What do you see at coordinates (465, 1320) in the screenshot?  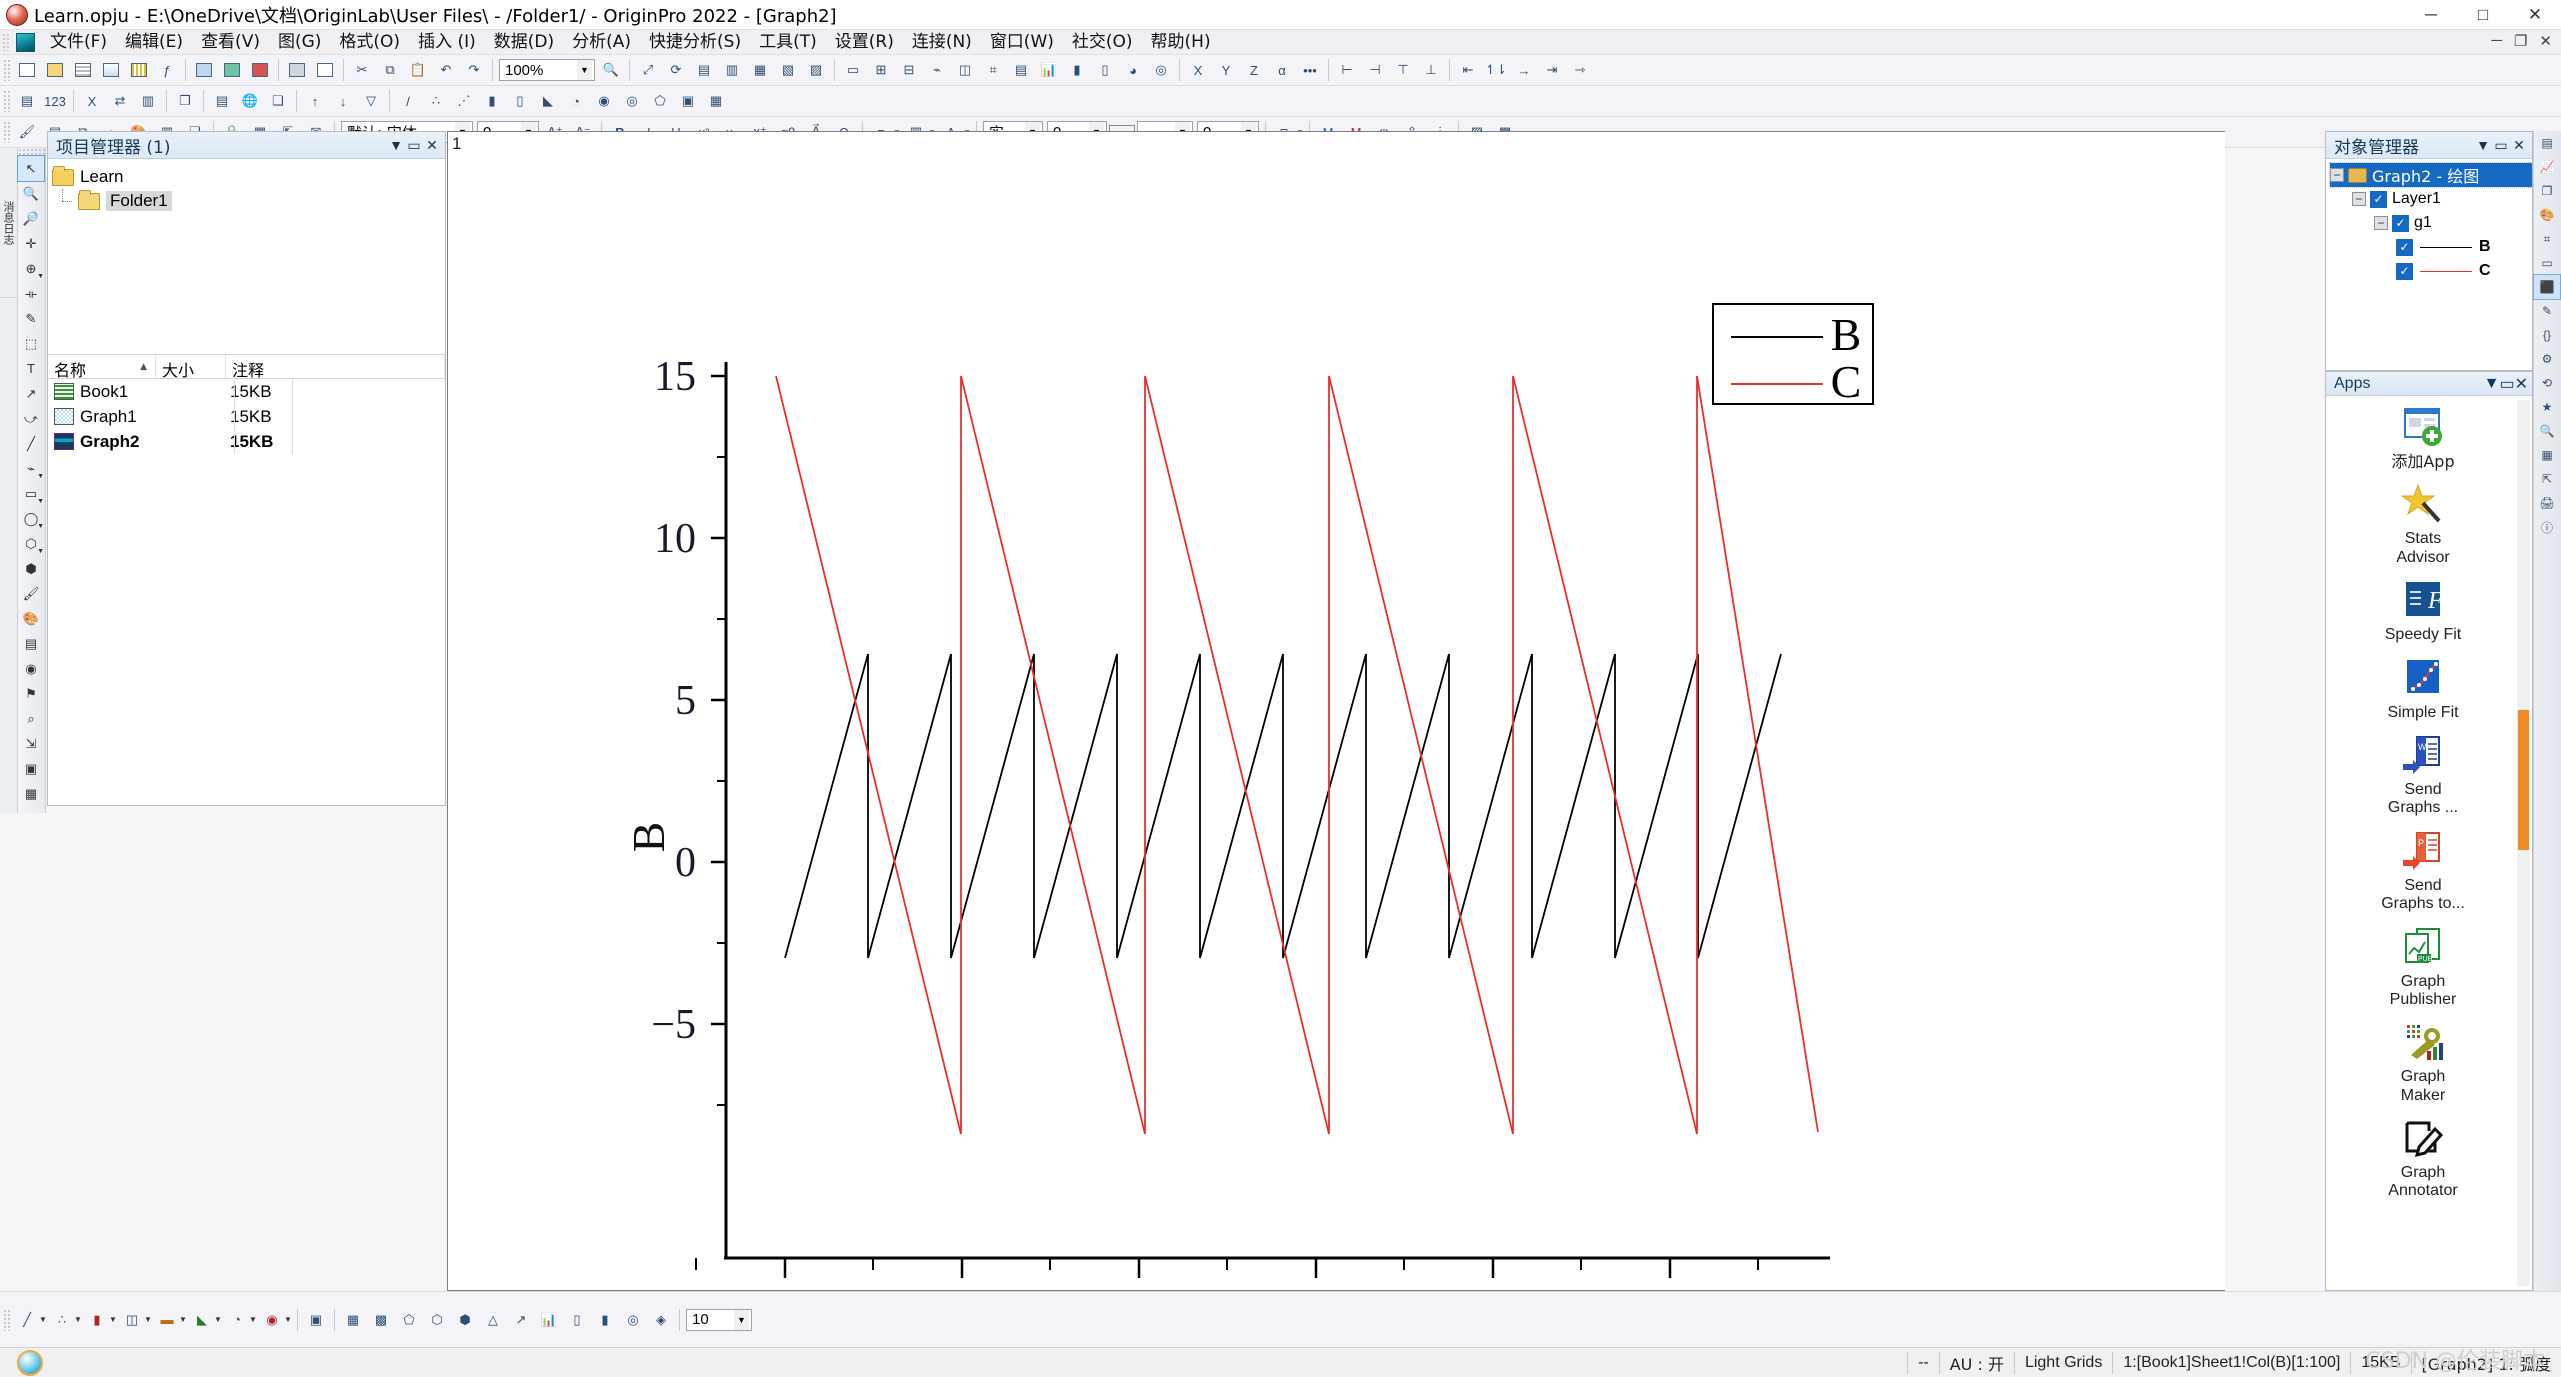 I see `3d-bar-icon: ⬢` at bounding box center [465, 1320].